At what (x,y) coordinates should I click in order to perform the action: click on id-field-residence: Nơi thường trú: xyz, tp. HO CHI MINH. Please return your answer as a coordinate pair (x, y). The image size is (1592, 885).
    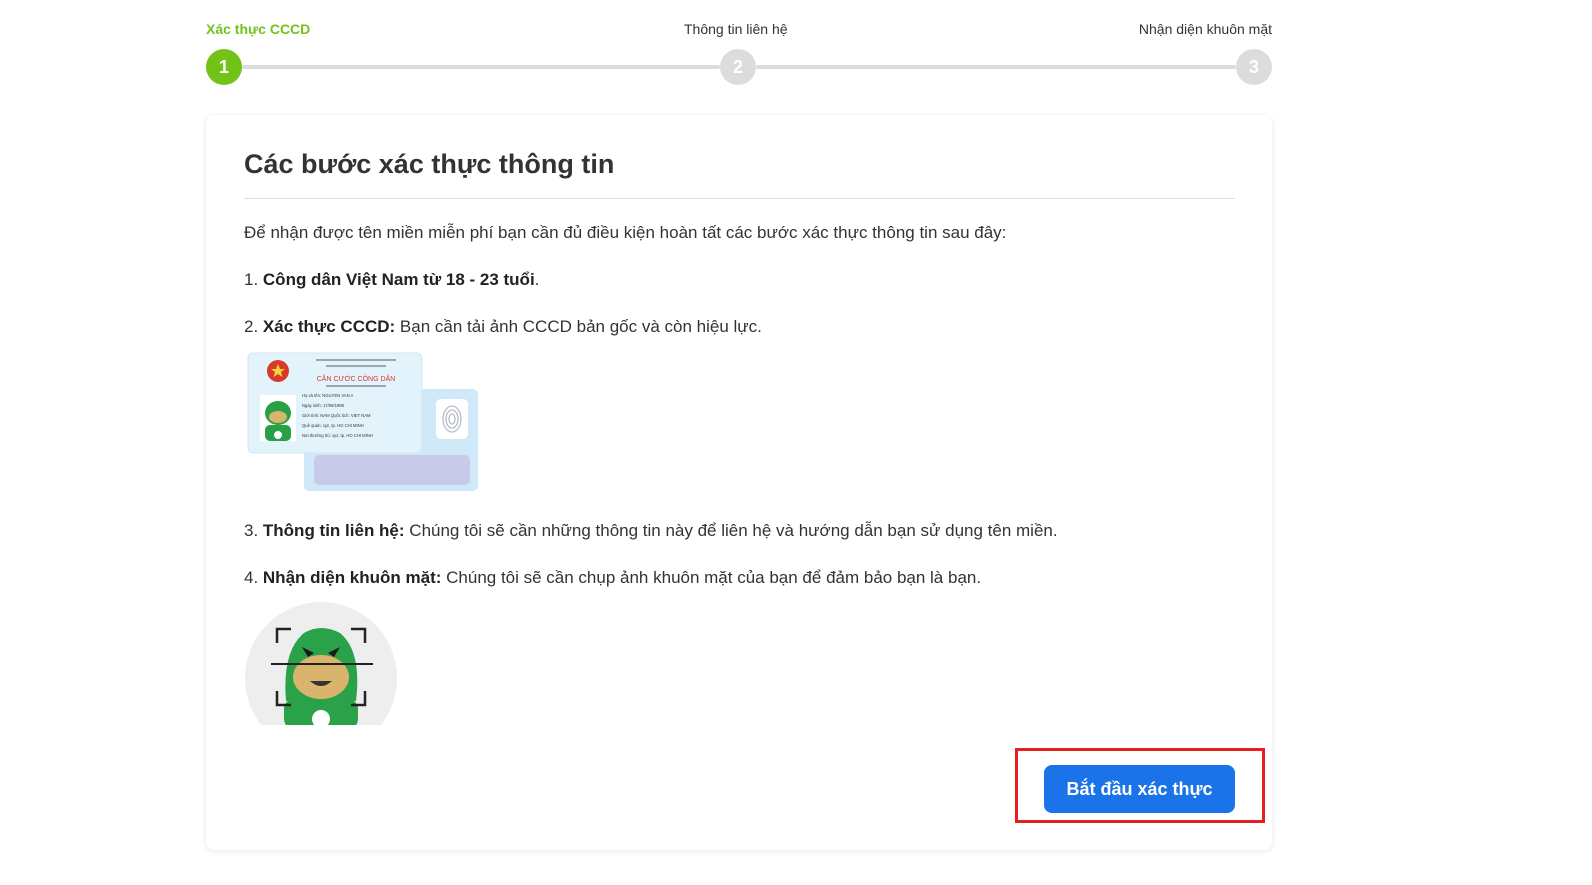
    Looking at the image, I should click on (337, 435).